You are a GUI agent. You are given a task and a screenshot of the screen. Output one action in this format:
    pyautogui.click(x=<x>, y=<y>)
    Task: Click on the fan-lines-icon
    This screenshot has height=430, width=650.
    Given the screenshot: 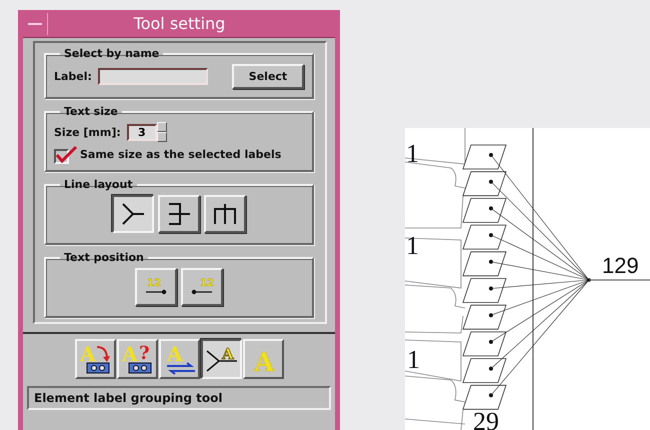 What is the action you would take?
    pyautogui.click(x=133, y=214)
    